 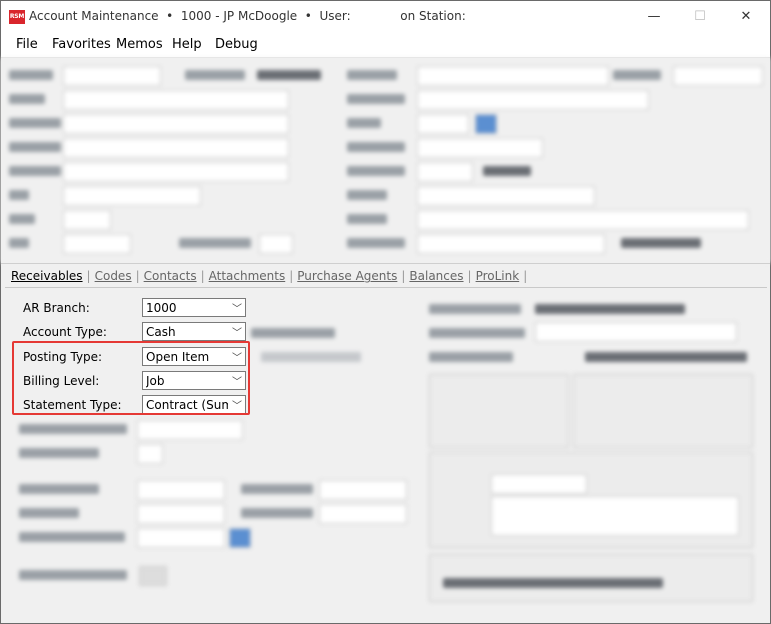 What do you see at coordinates (27, 44) in the screenshot?
I see `menu-file: File` at bounding box center [27, 44].